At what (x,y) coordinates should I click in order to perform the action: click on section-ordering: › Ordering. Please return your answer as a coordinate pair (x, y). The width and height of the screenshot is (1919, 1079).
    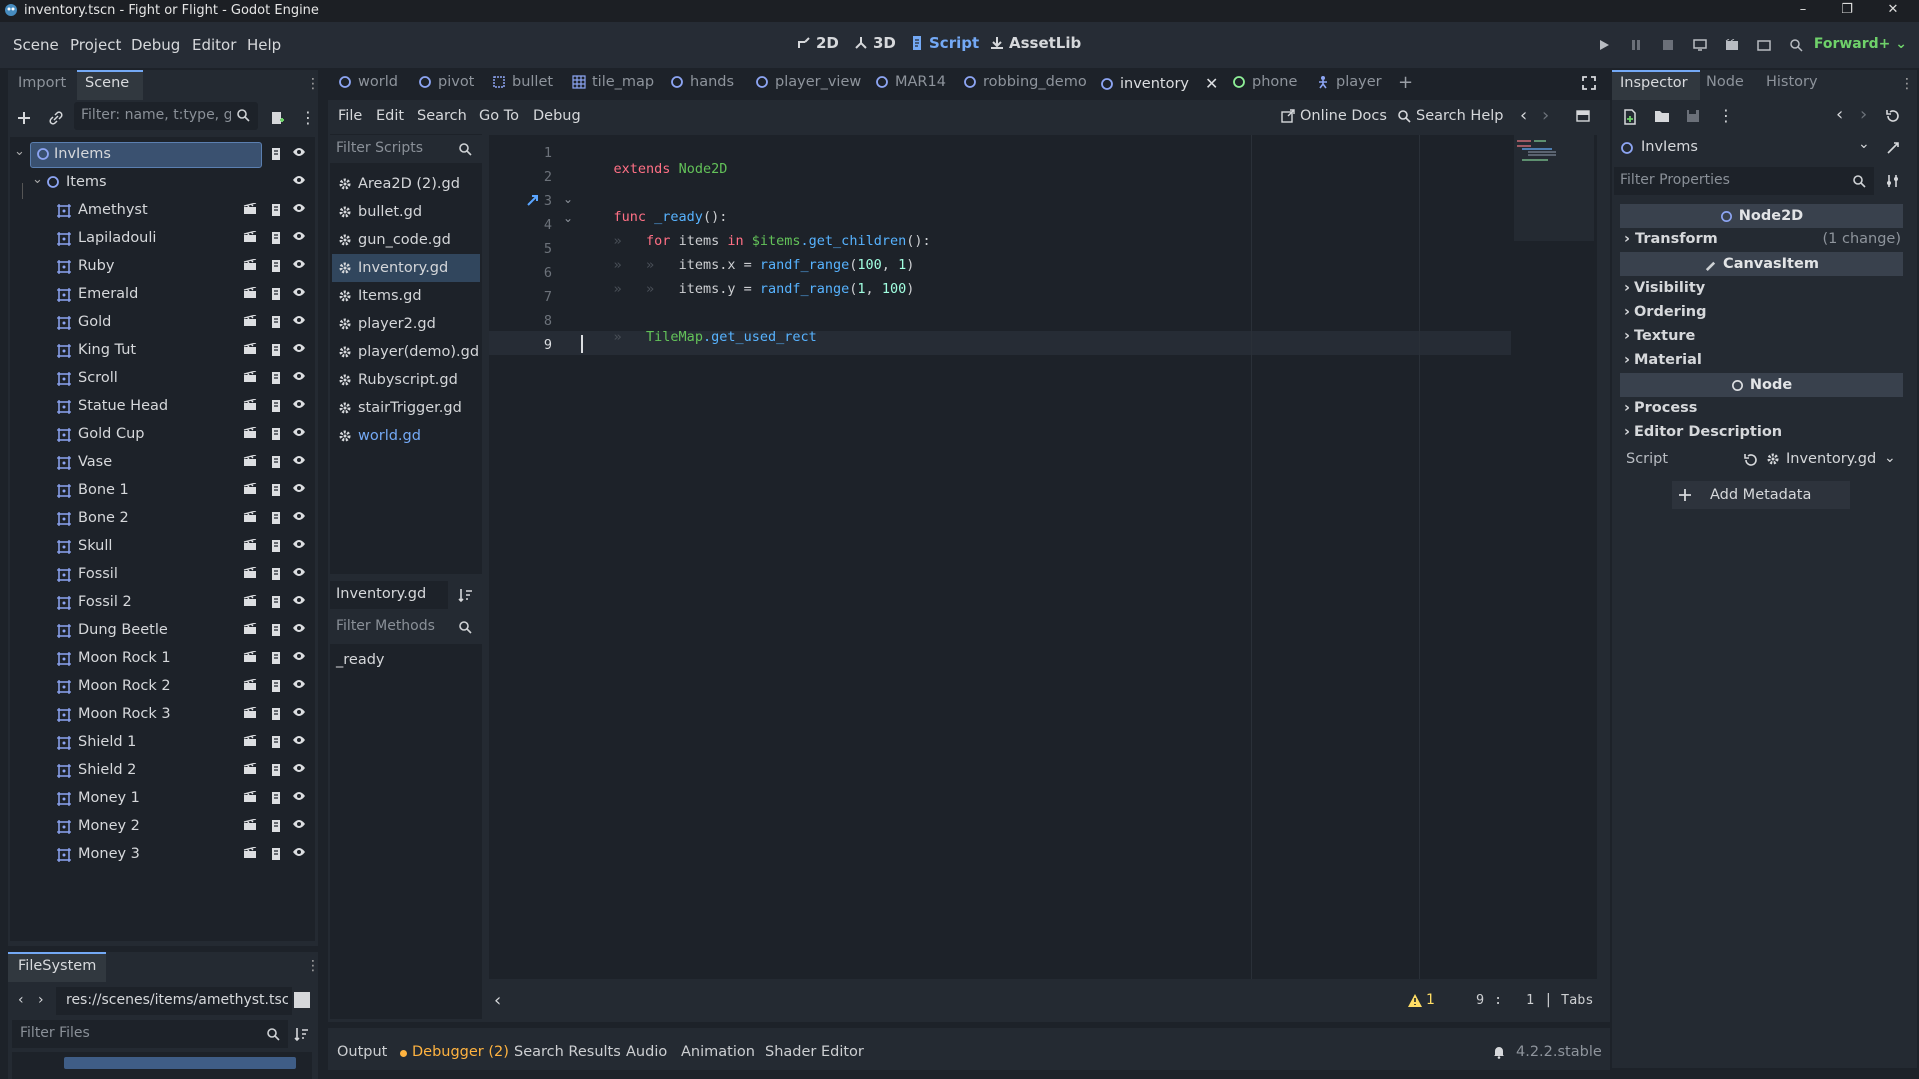
    Looking at the image, I should click on (1761, 312).